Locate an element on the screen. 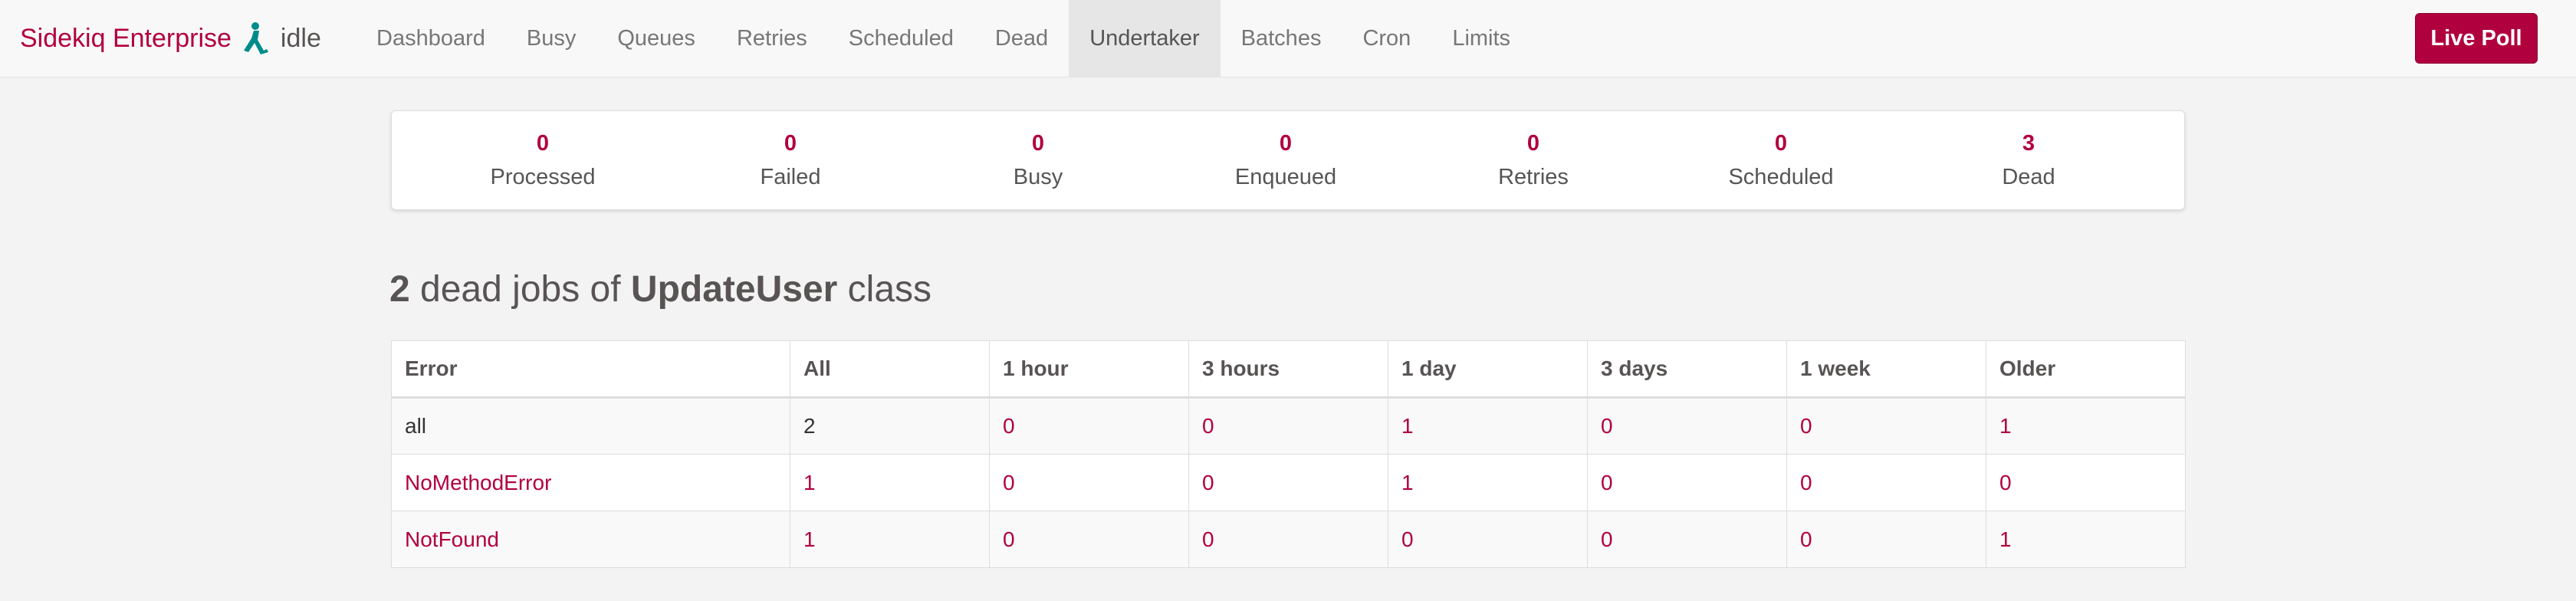  busy-count: 0 is located at coordinates (1038, 143).